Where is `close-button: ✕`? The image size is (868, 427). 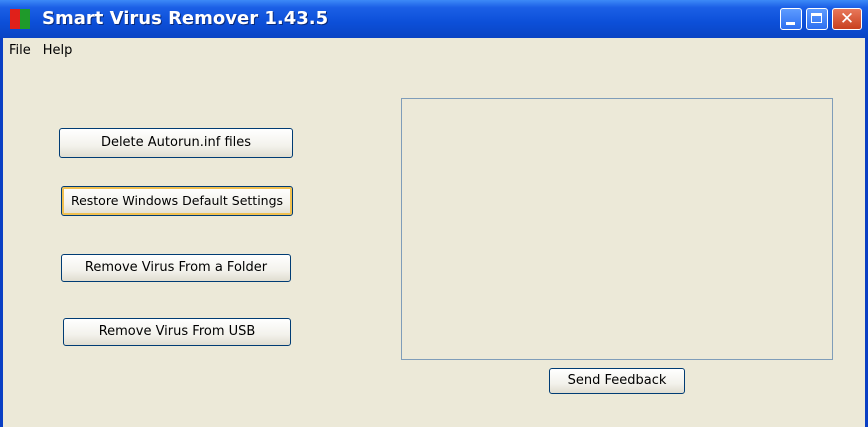 close-button: ✕ is located at coordinates (847, 19).